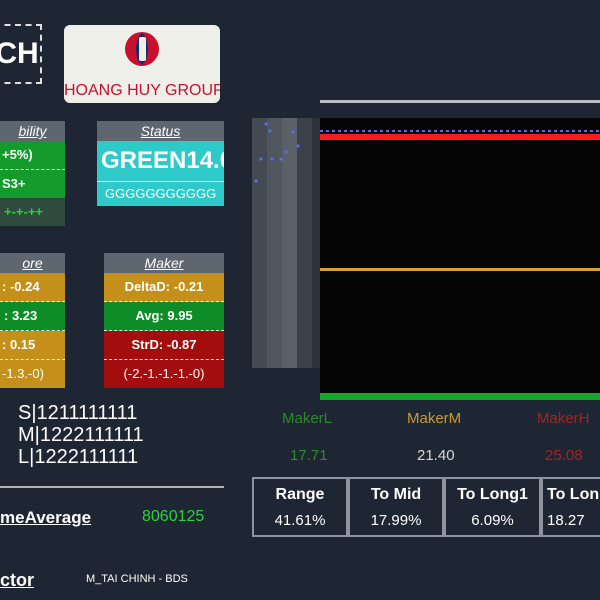 This screenshot has width=600, height=600. I want to click on chart-top-border, so click(460, 101).